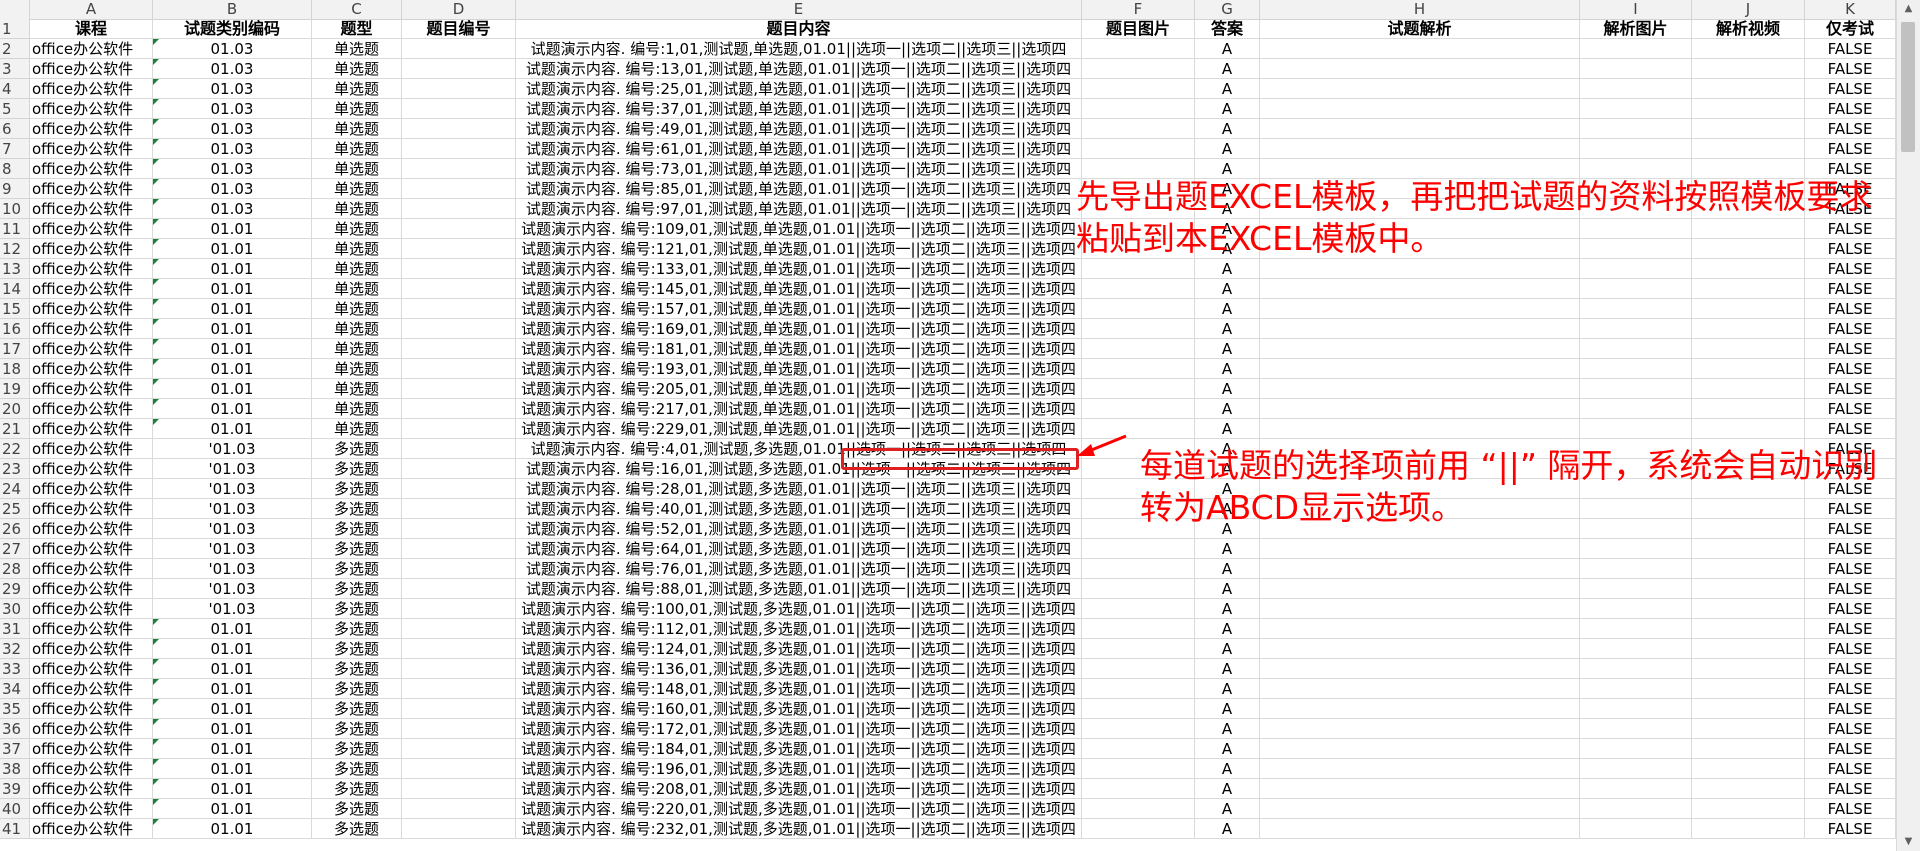 This screenshot has width=1920, height=851. What do you see at coordinates (15, 29) in the screenshot?
I see `row-number: 1` at bounding box center [15, 29].